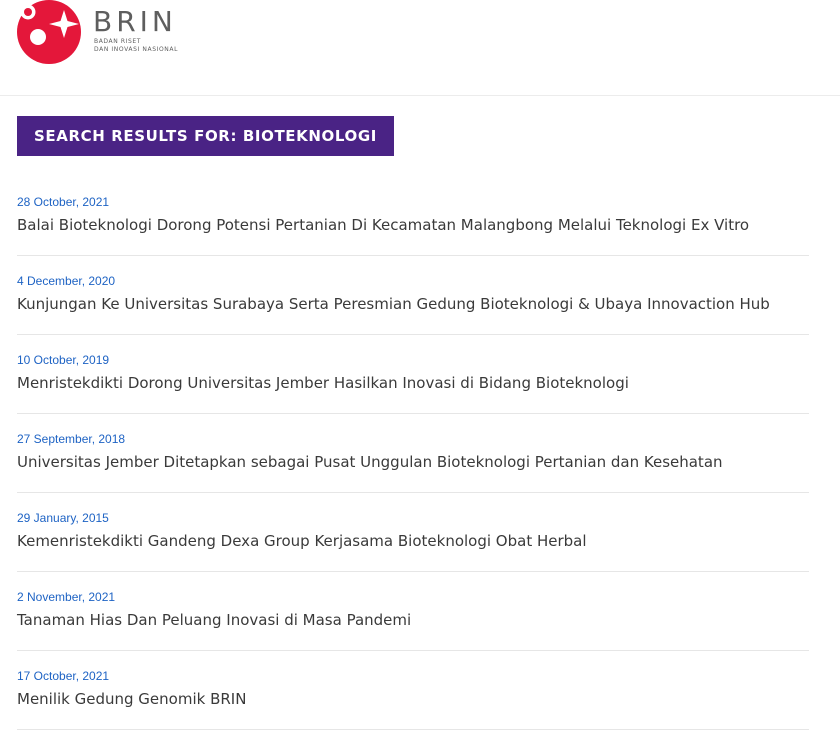 This screenshot has width=840, height=747. What do you see at coordinates (136, 45) in the screenshot?
I see `brand-tagline: BADAN RISET DAN INOVASI NASIONAL` at bounding box center [136, 45].